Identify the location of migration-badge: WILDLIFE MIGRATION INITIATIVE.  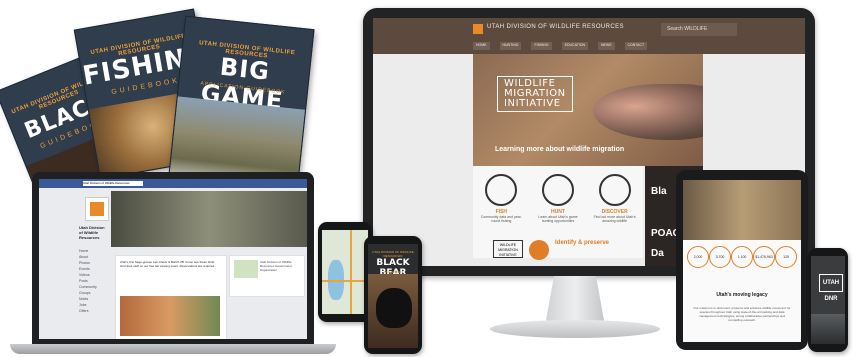
(508, 249).